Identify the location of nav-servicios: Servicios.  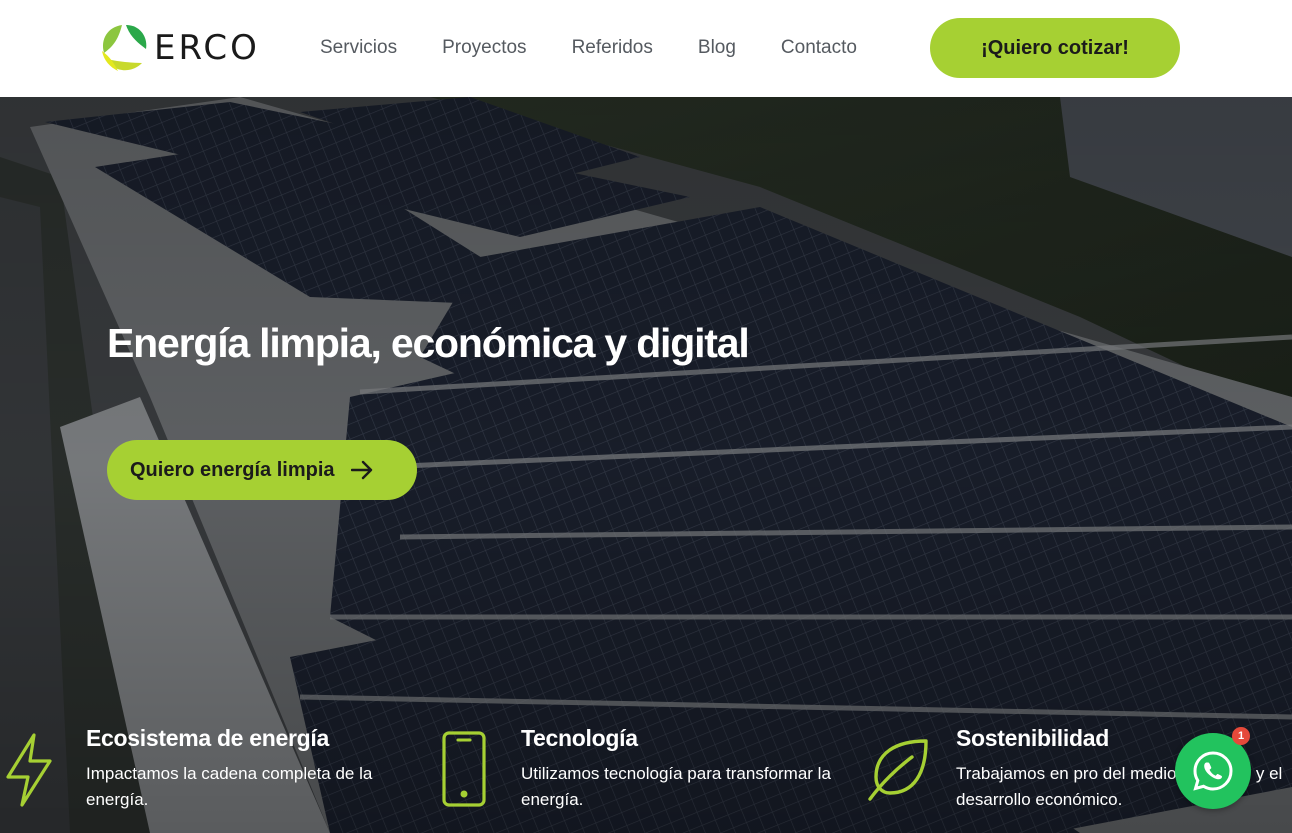
(358, 48).